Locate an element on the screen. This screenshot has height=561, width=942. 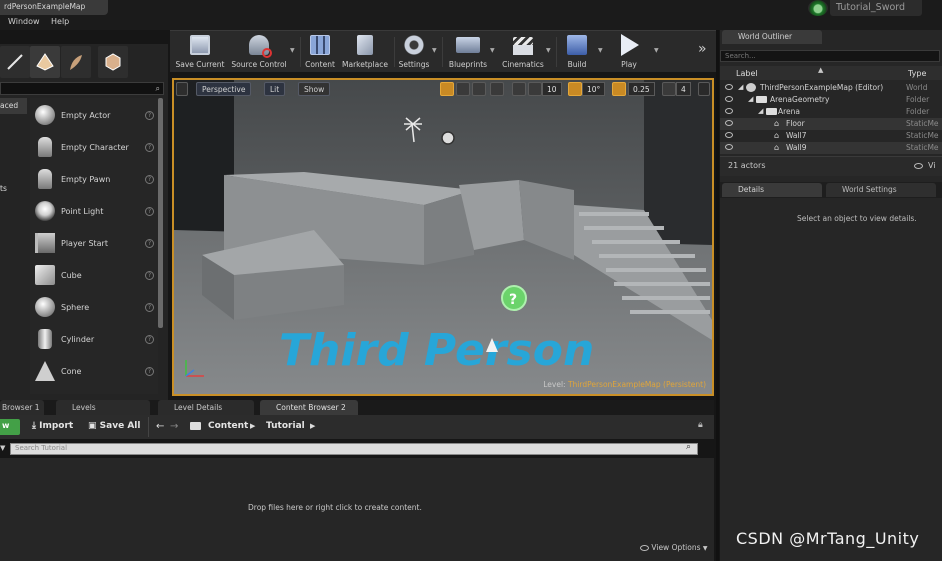
back-arrow-icon: ← is located at coordinates (160, 426).